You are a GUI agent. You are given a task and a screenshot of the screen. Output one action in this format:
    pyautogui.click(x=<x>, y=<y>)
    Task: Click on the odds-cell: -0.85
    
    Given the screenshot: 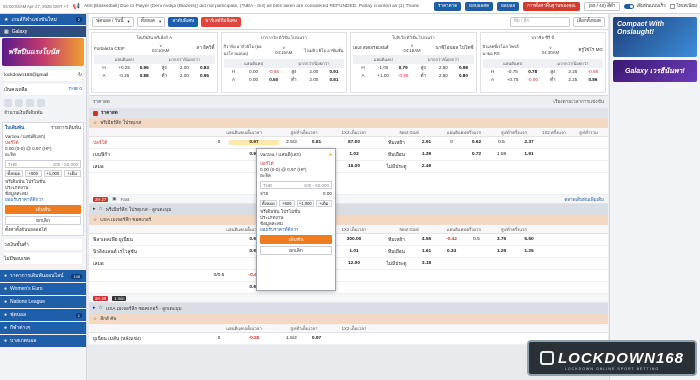 What is the action you would take?
    pyautogui.click(x=254, y=338)
    